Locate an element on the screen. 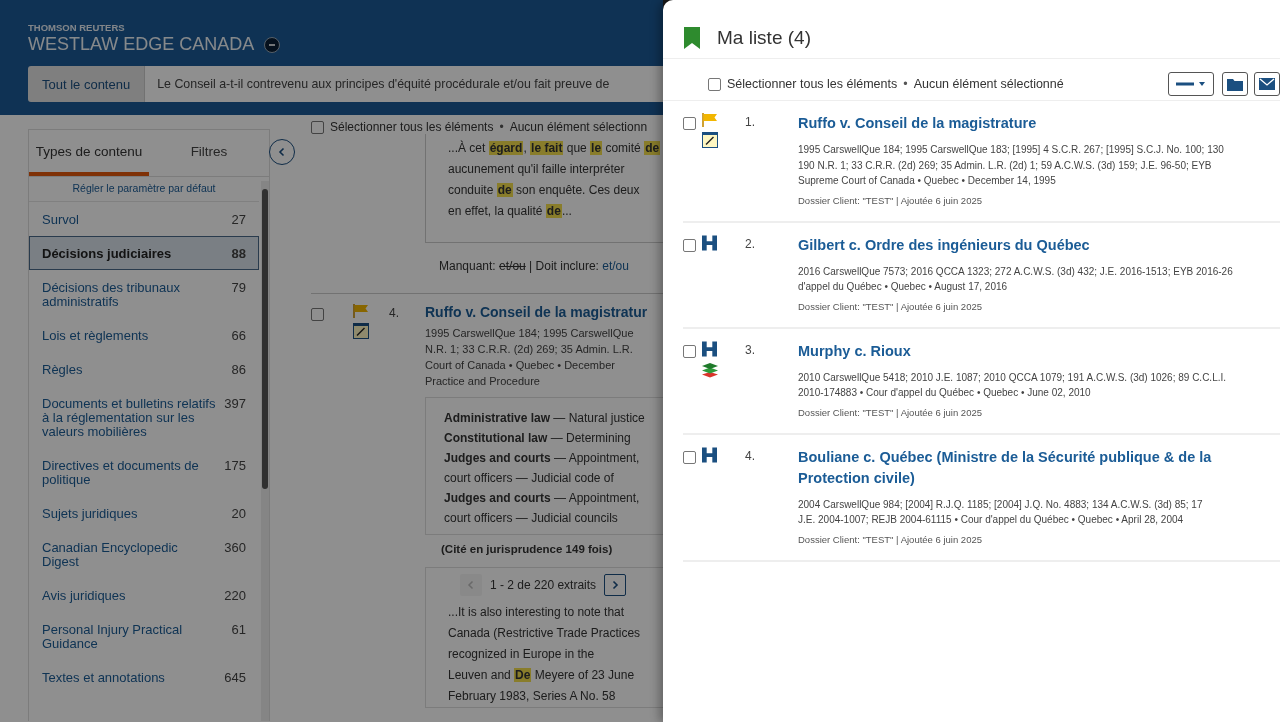  citation-text: 2004 CarswellQue 984; [2004] R.J.Q. 1185; [2004] J.Q. No. 4883; 134 A.C.W.S. (3d) 85; 17 is located at coordinates (1001, 504).